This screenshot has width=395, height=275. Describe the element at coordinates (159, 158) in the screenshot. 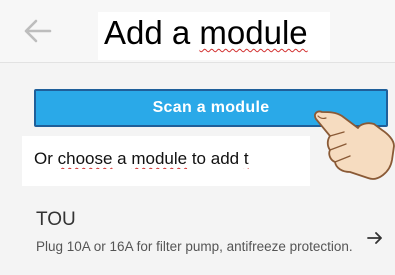

I see `module-word: module` at that location.